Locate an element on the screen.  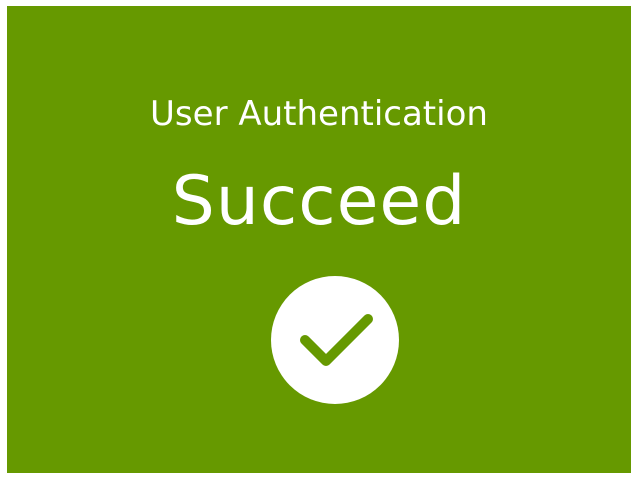
success-check-icon is located at coordinates (335, 340).